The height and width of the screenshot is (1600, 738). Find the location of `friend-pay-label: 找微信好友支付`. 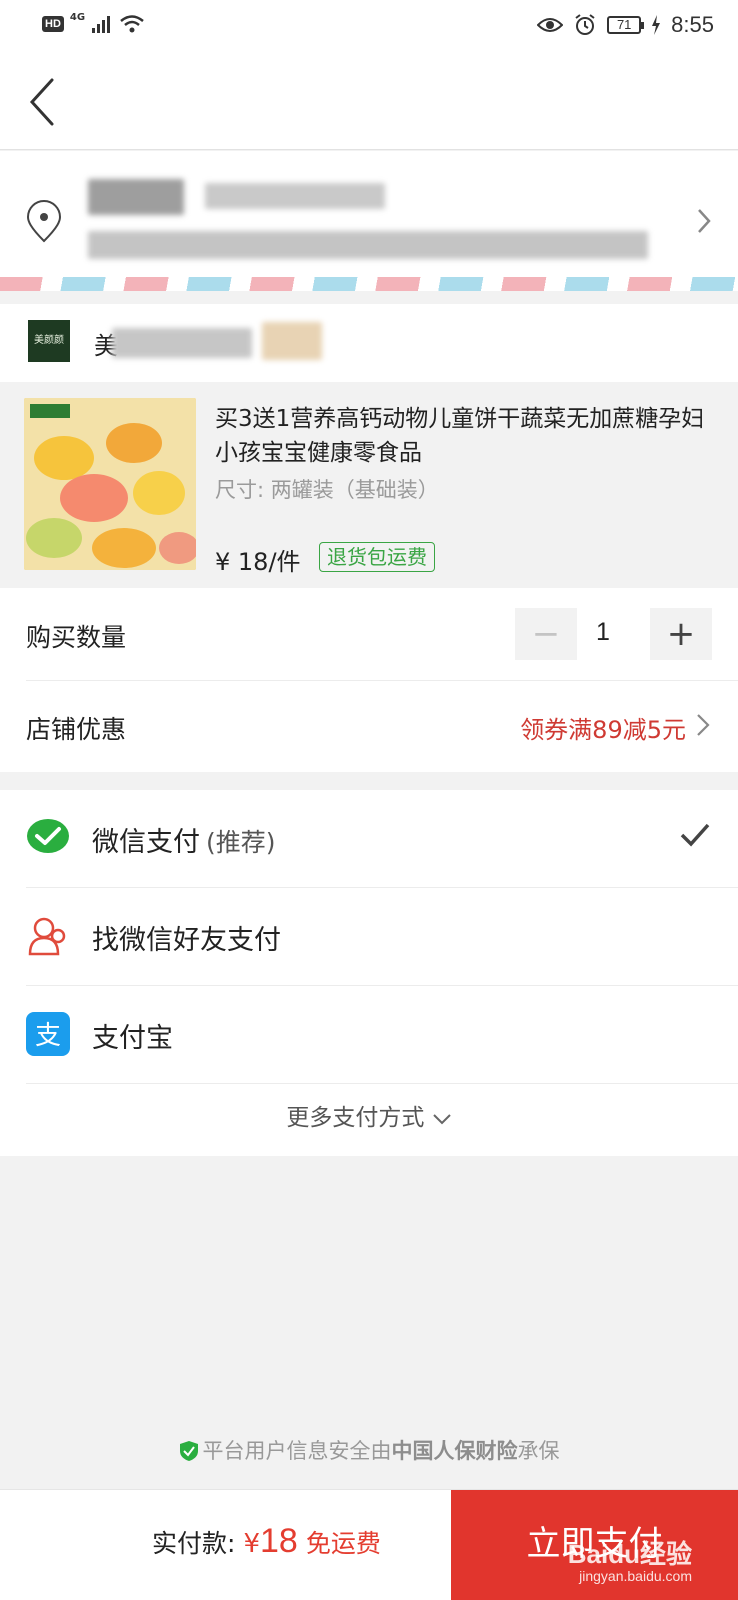

friend-pay-label: 找微信好友支付 is located at coordinates (186, 940).